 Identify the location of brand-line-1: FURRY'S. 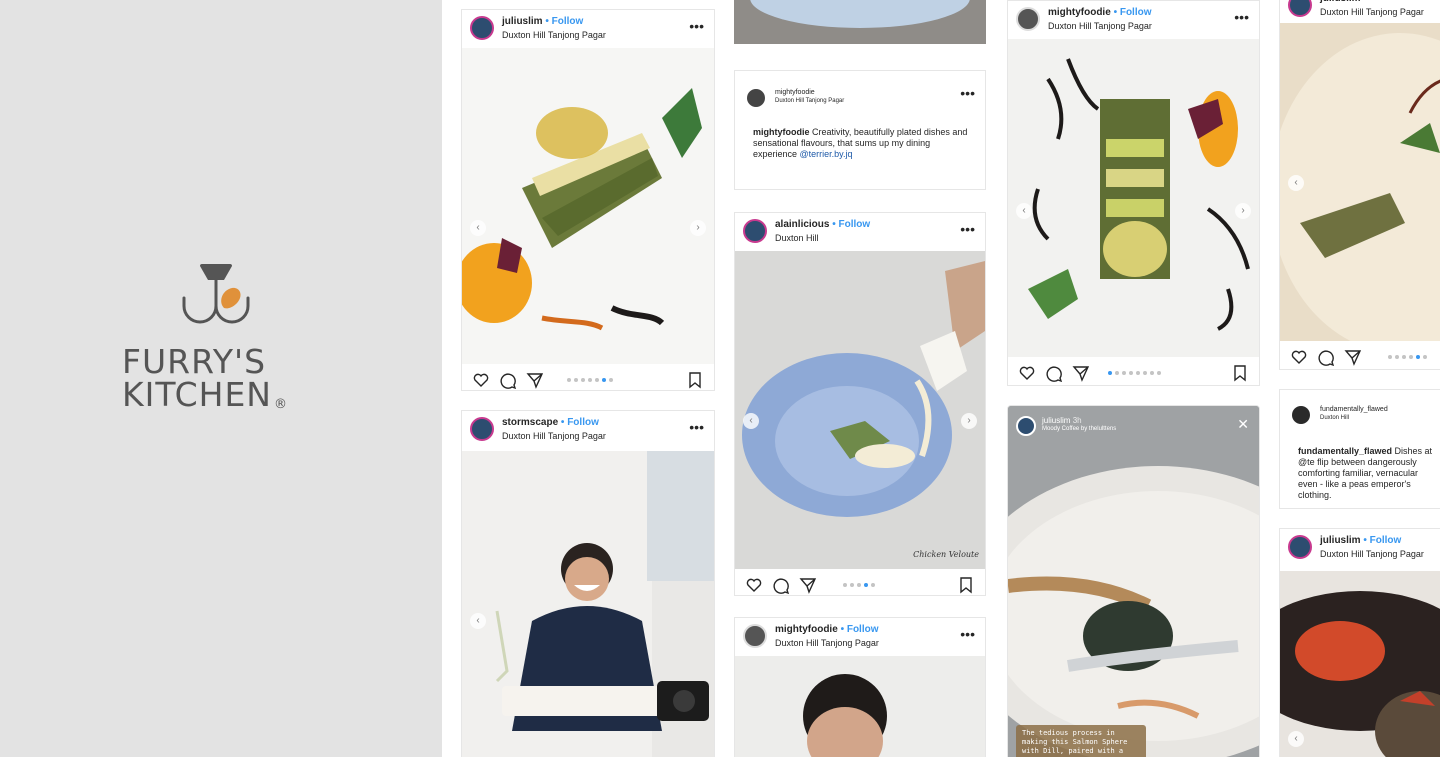
(194, 361).